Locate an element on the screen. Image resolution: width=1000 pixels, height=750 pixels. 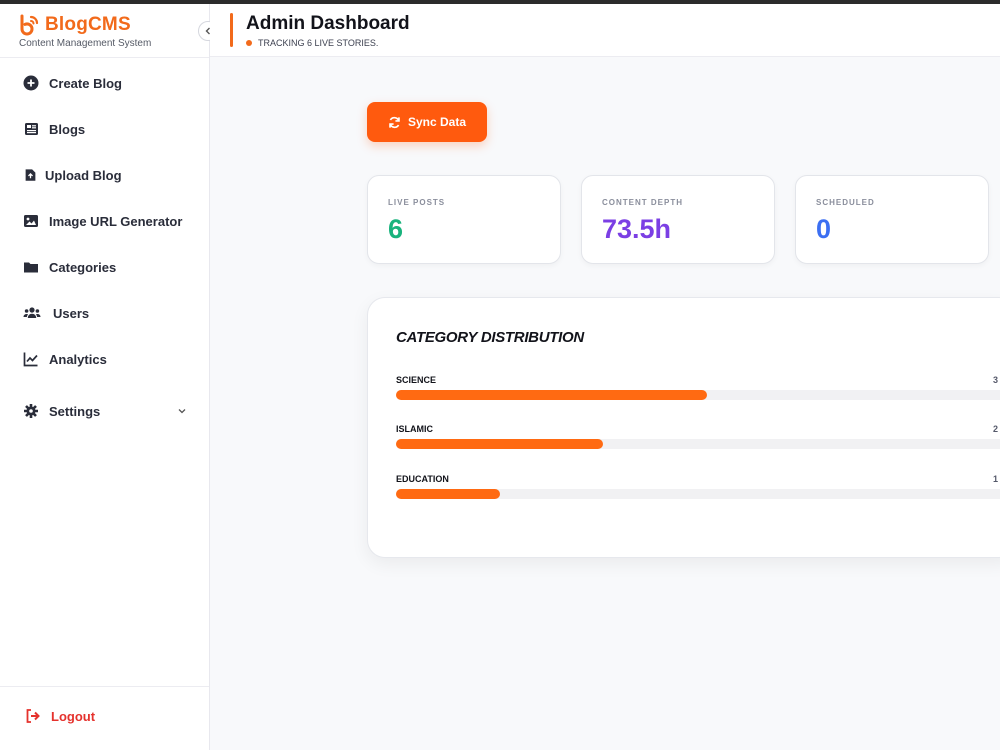
plus-circle-icon is located at coordinates (31, 83).